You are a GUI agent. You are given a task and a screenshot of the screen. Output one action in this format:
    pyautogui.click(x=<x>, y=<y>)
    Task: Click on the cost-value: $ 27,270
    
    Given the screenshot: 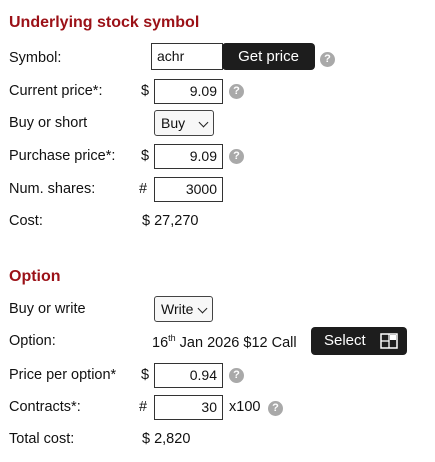 What is the action you would take?
    pyautogui.click(x=170, y=221)
    